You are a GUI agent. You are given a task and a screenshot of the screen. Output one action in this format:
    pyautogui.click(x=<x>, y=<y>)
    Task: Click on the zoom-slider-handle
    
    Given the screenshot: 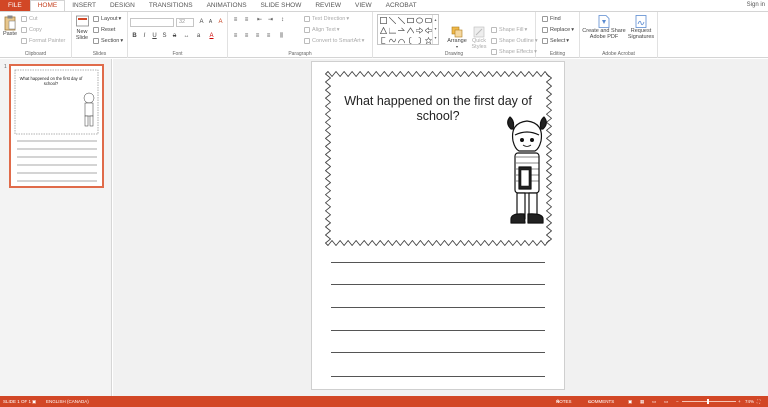 What is the action you would take?
    pyautogui.click(x=708, y=401)
    